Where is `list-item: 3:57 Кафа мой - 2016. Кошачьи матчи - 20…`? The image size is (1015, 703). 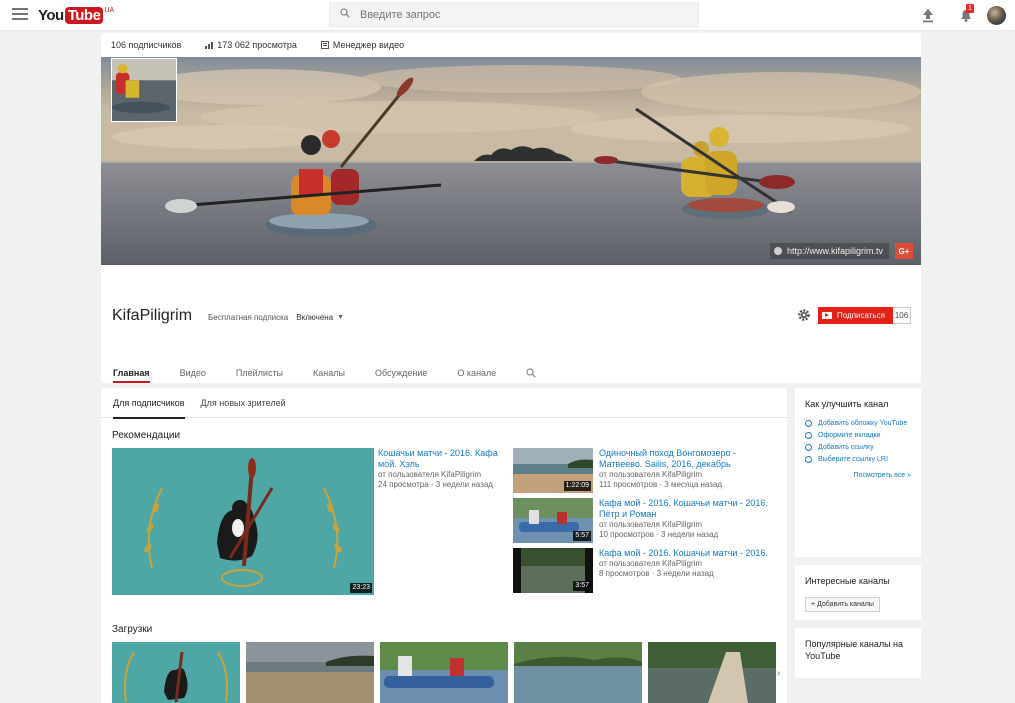 list-item: 3:57 Кафа мой - 2016. Кошачьи матчи - 20… is located at coordinates (647, 571).